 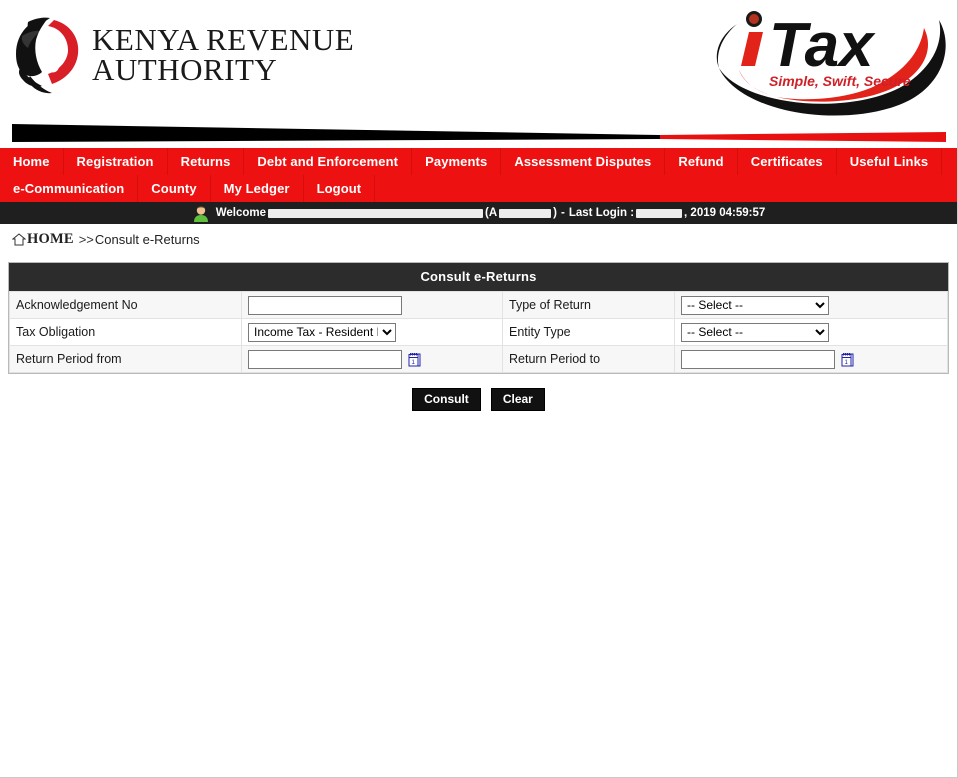 I want to click on welcome-pin-open: (A, so click(x=491, y=213).